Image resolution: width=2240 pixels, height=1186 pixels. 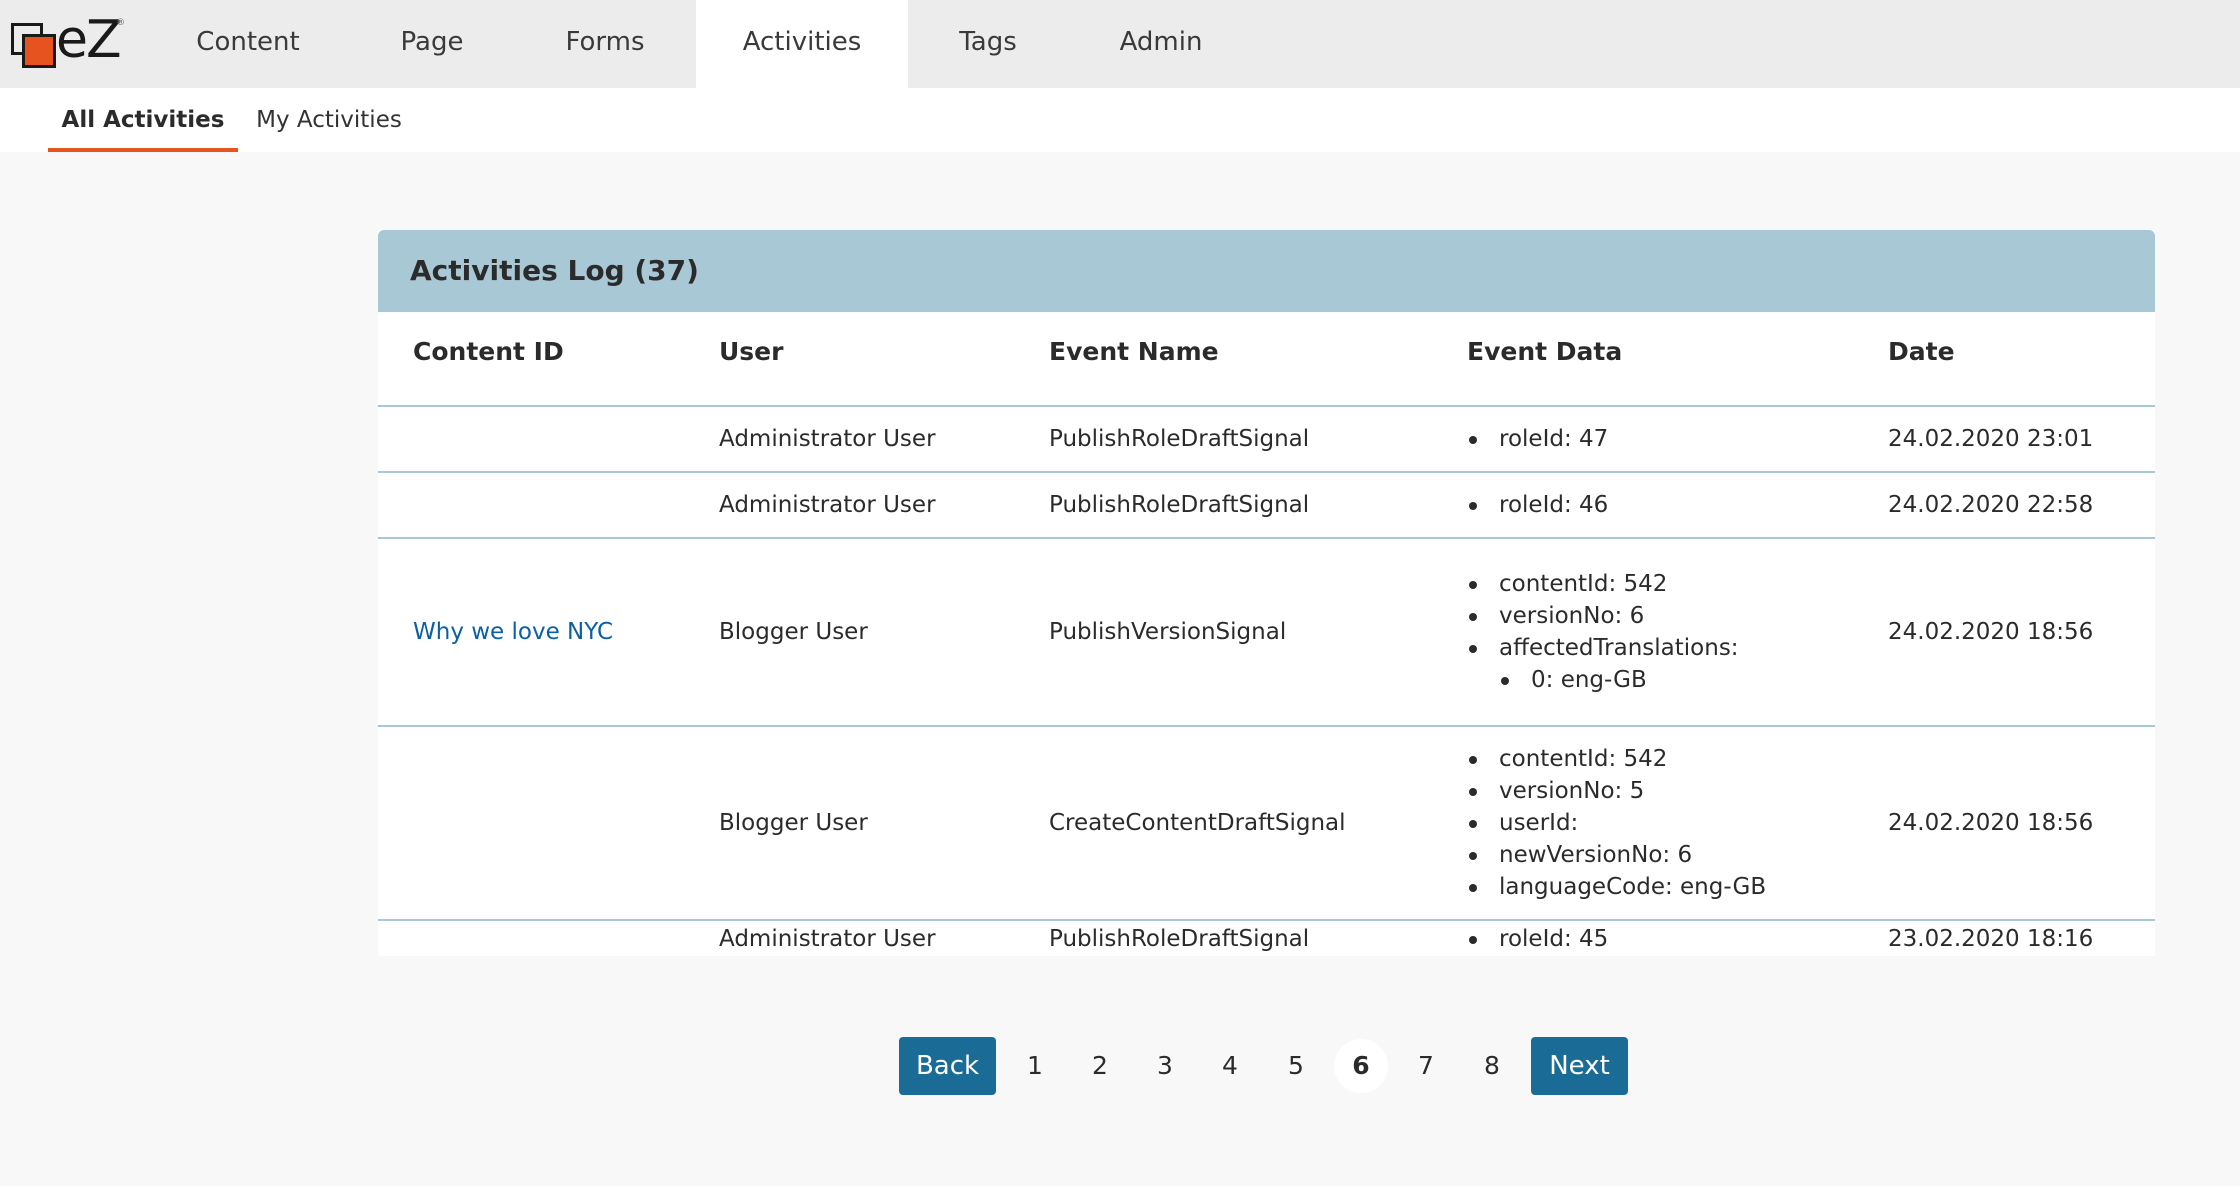 What do you see at coordinates (1230, 1066) in the screenshot?
I see `page-link-4: 4` at bounding box center [1230, 1066].